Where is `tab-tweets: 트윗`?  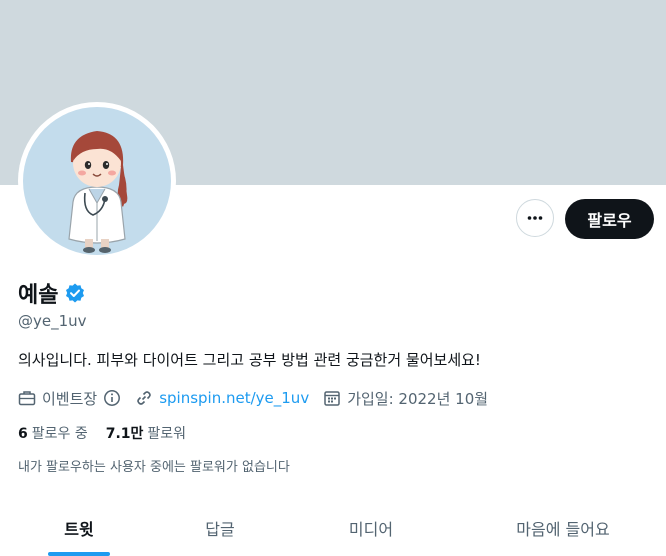 tab-tweets: 트윗 is located at coordinates (79, 528).